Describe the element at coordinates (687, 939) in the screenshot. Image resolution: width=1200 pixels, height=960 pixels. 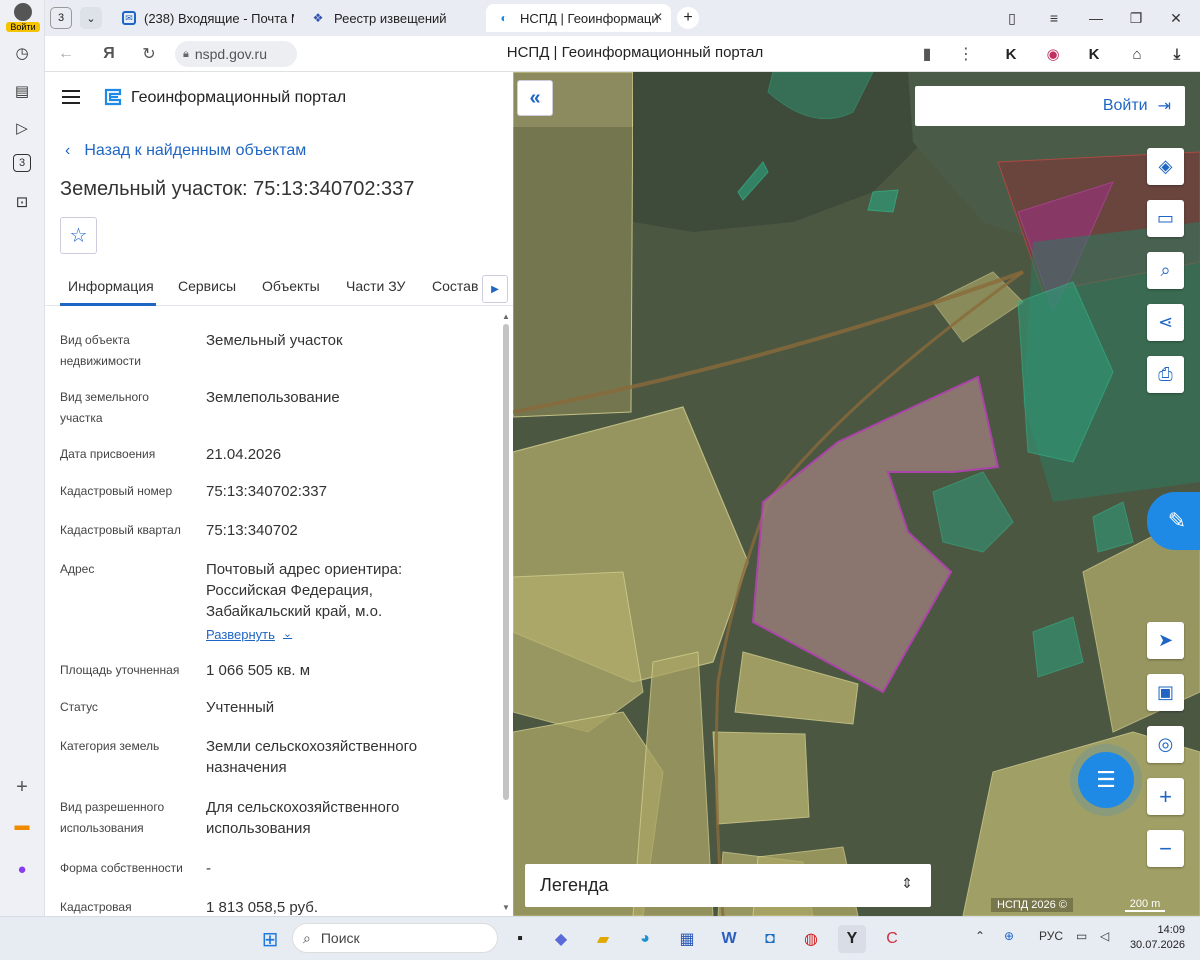
I see `store-icon: ▦` at that location.